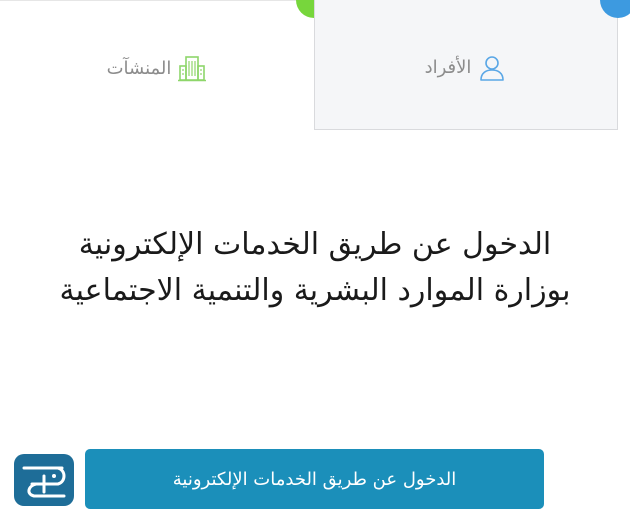 The image size is (630, 513). What do you see at coordinates (44, 480) in the screenshot?
I see `site-logo-icon` at bounding box center [44, 480].